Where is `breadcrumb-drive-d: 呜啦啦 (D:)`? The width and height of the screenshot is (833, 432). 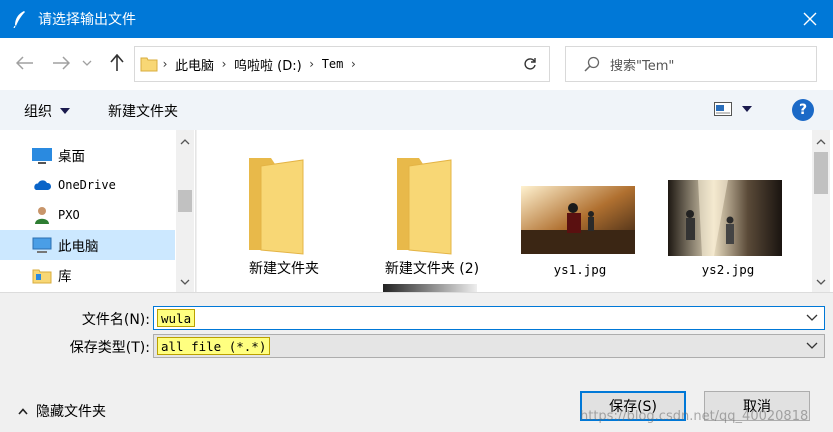
breadcrumb-drive-d: 呜啦啦 (D:) is located at coordinates (268, 64).